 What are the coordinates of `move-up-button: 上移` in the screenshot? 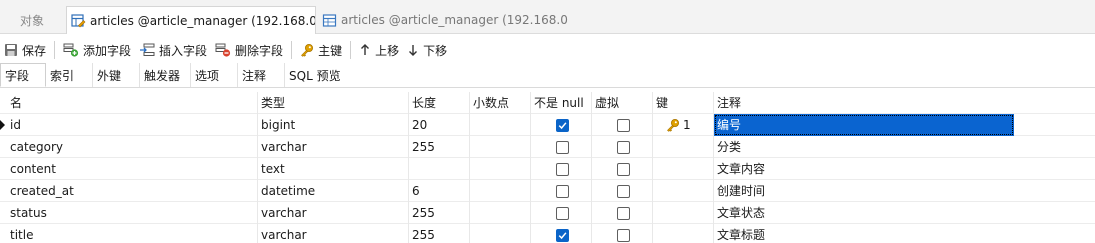 It's located at (379, 50).